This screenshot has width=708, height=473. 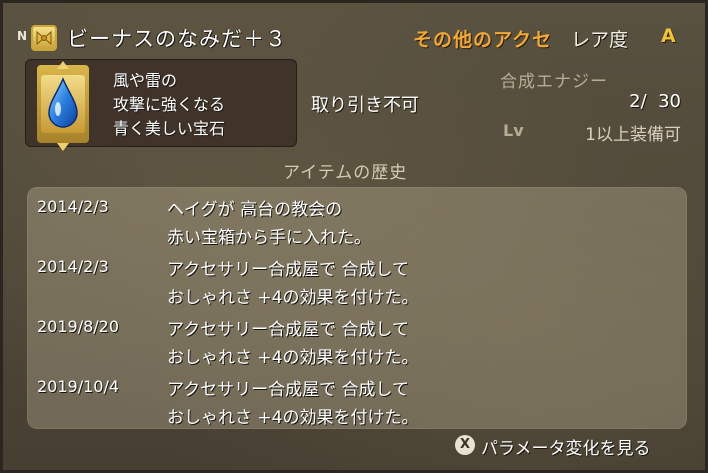 I want to click on description-line: 青く美しい宝石, so click(x=169, y=128).